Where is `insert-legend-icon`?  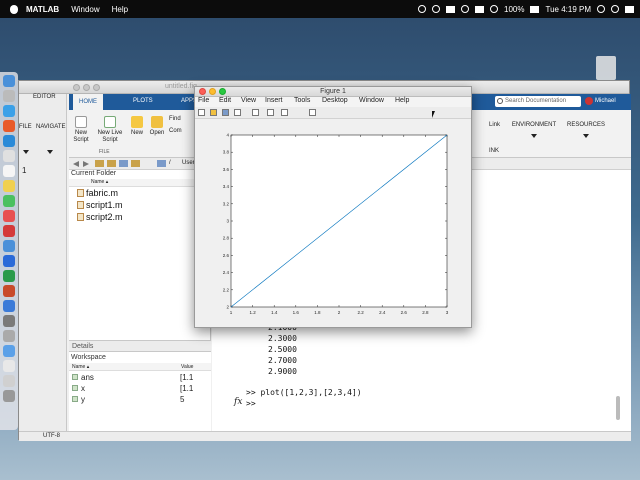 insert-legend-icon is located at coordinates (284, 112).